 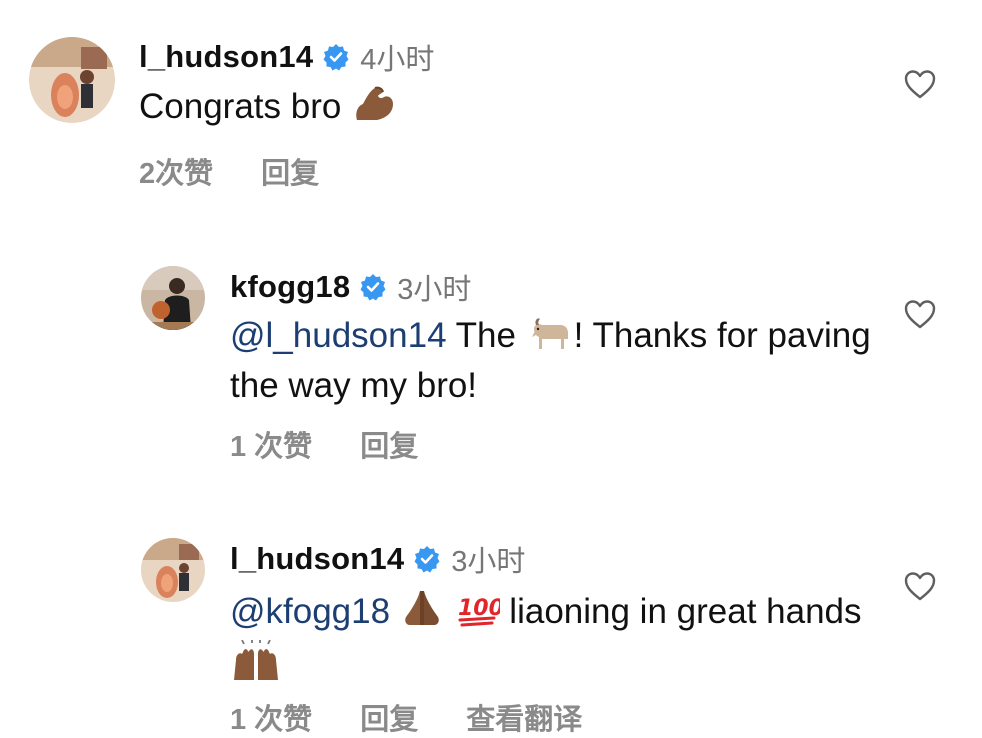 What do you see at coordinates (469, 109) in the screenshot?
I see `comment-text: Congrats bro` at bounding box center [469, 109].